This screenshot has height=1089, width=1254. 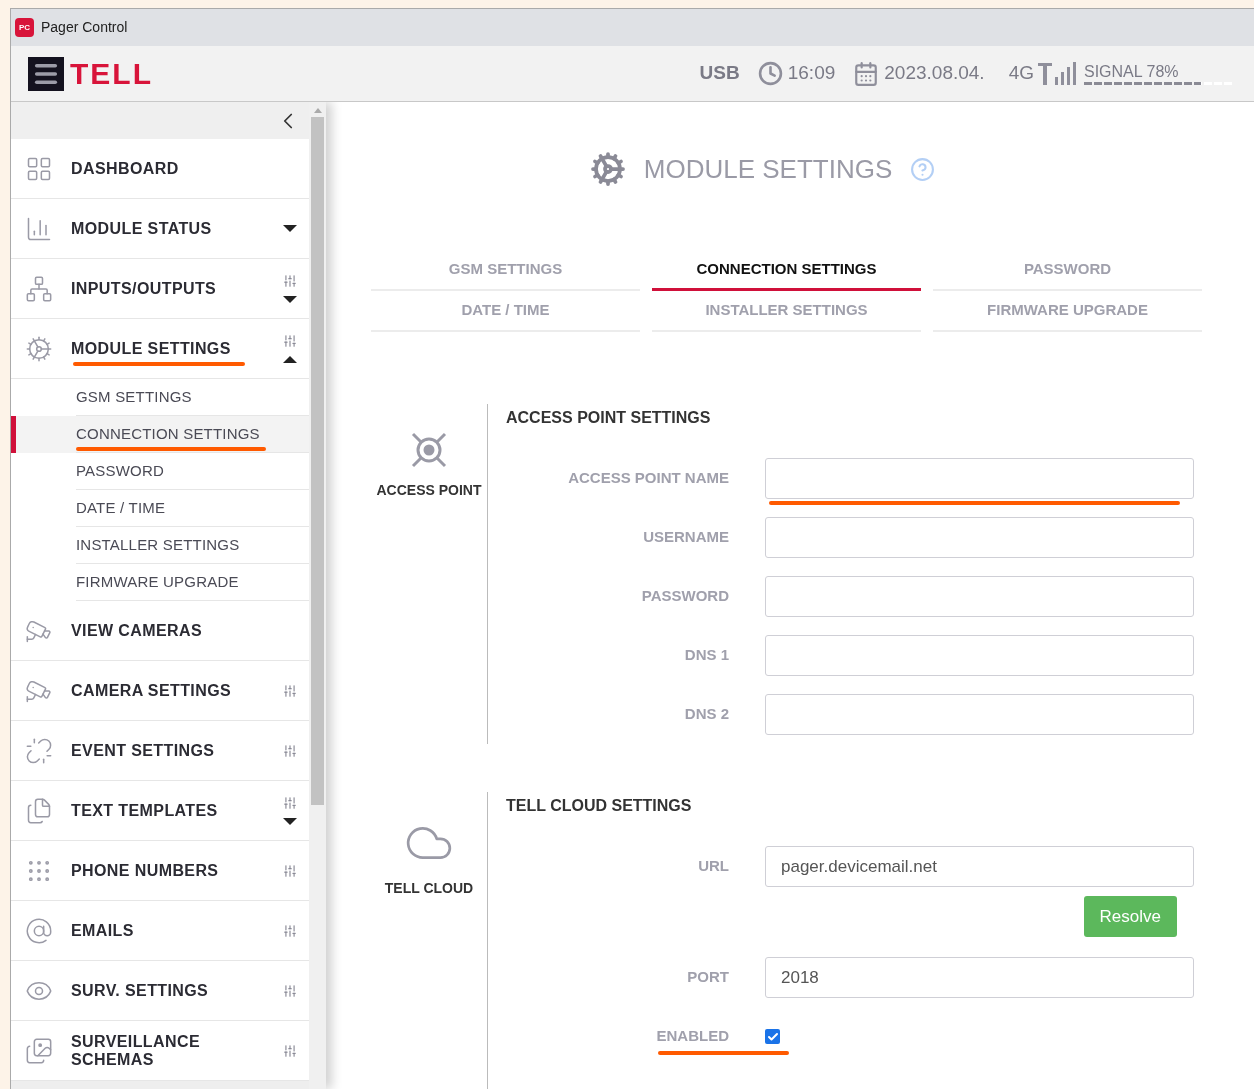 What do you see at coordinates (120, 470) in the screenshot?
I see `submenu-label: PASSWORD` at bounding box center [120, 470].